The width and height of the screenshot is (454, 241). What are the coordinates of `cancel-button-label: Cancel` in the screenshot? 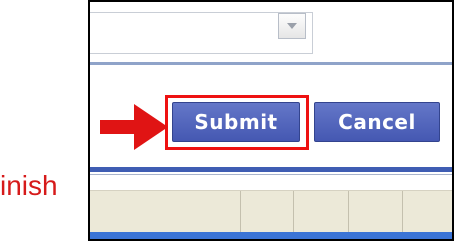 It's located at (377, 122).